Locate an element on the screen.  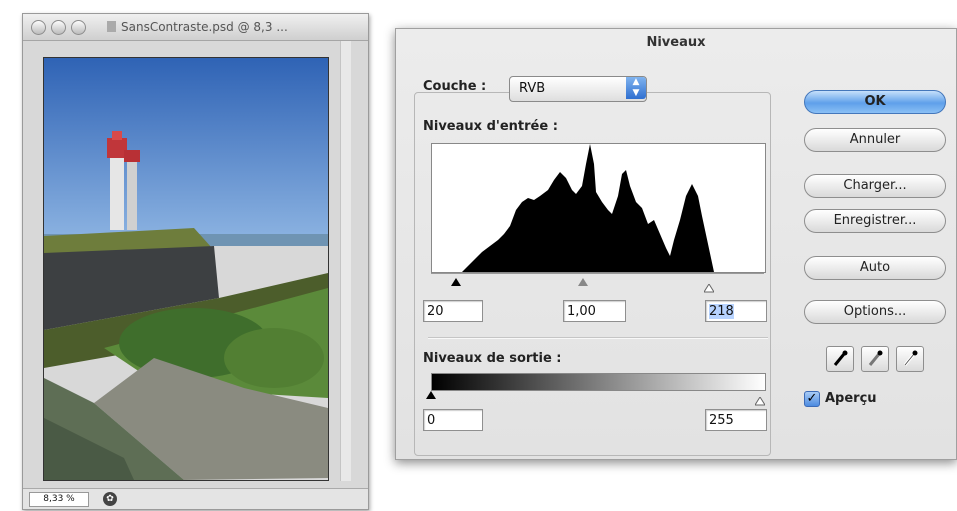
output-black-slider is located at coordinates (431, 395).